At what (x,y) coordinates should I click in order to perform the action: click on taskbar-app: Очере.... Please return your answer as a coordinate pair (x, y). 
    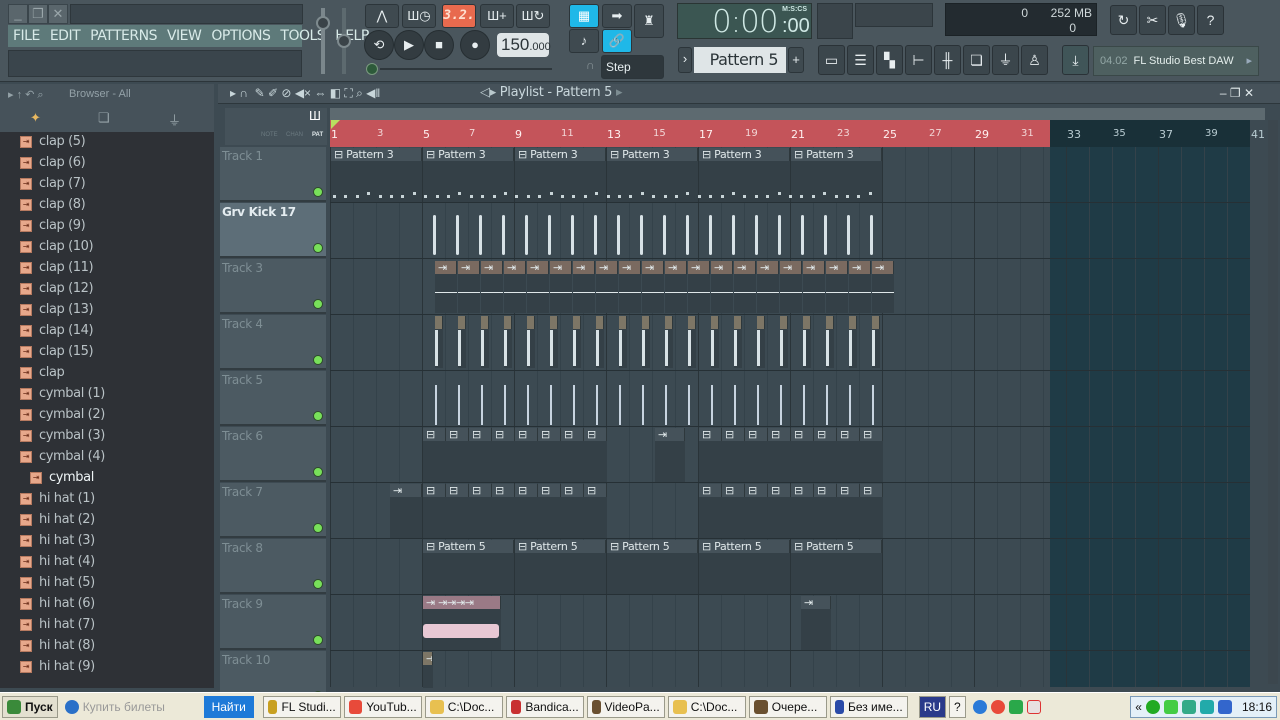
    Looking at the image, I should click on (787, 706).